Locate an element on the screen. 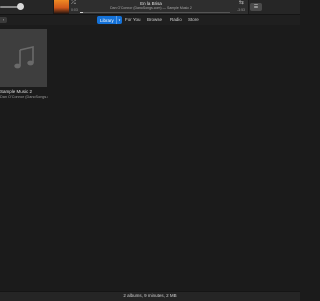 This screenshot has height=301, width=320. repeat-icon: ⇆ is located at coordinates (241, 3).